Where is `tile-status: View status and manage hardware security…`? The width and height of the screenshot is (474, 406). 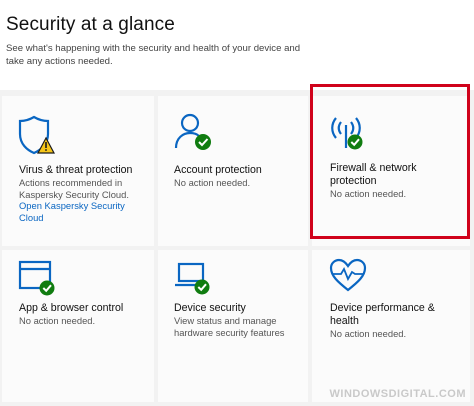 tile-status: View status and manage hardware security… is located at coordinates (229, 326).